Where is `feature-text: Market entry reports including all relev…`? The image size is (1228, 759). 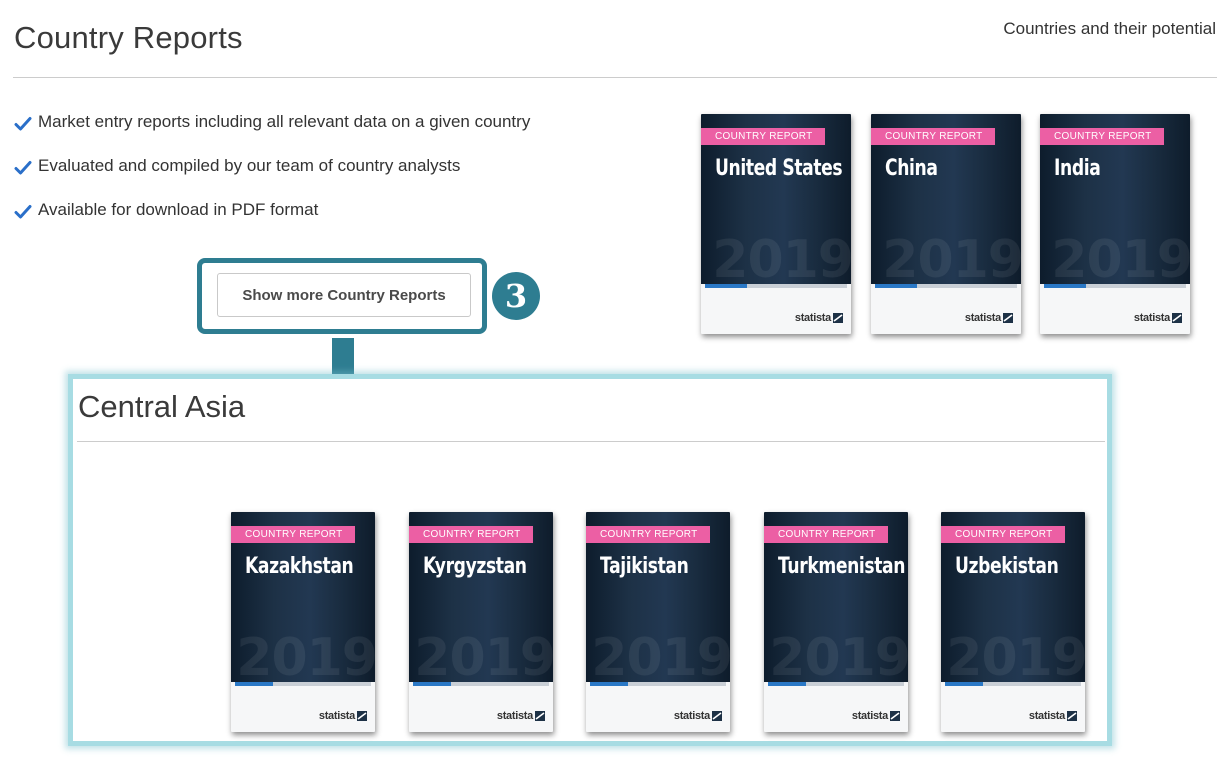
feature-text: Market entry reports including all relev… is located at coordinates (284, 121).